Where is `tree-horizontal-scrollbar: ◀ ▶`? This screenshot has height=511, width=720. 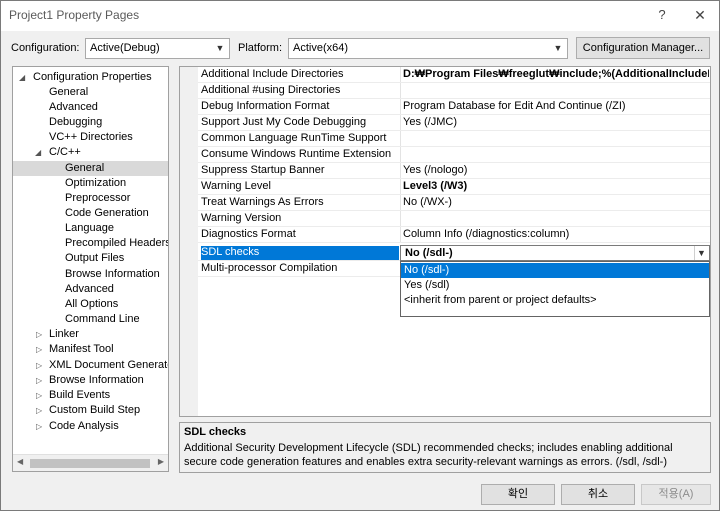
tree-horizontal-scrollbar: ◀ ▶ is located at coordinates (90, 462).